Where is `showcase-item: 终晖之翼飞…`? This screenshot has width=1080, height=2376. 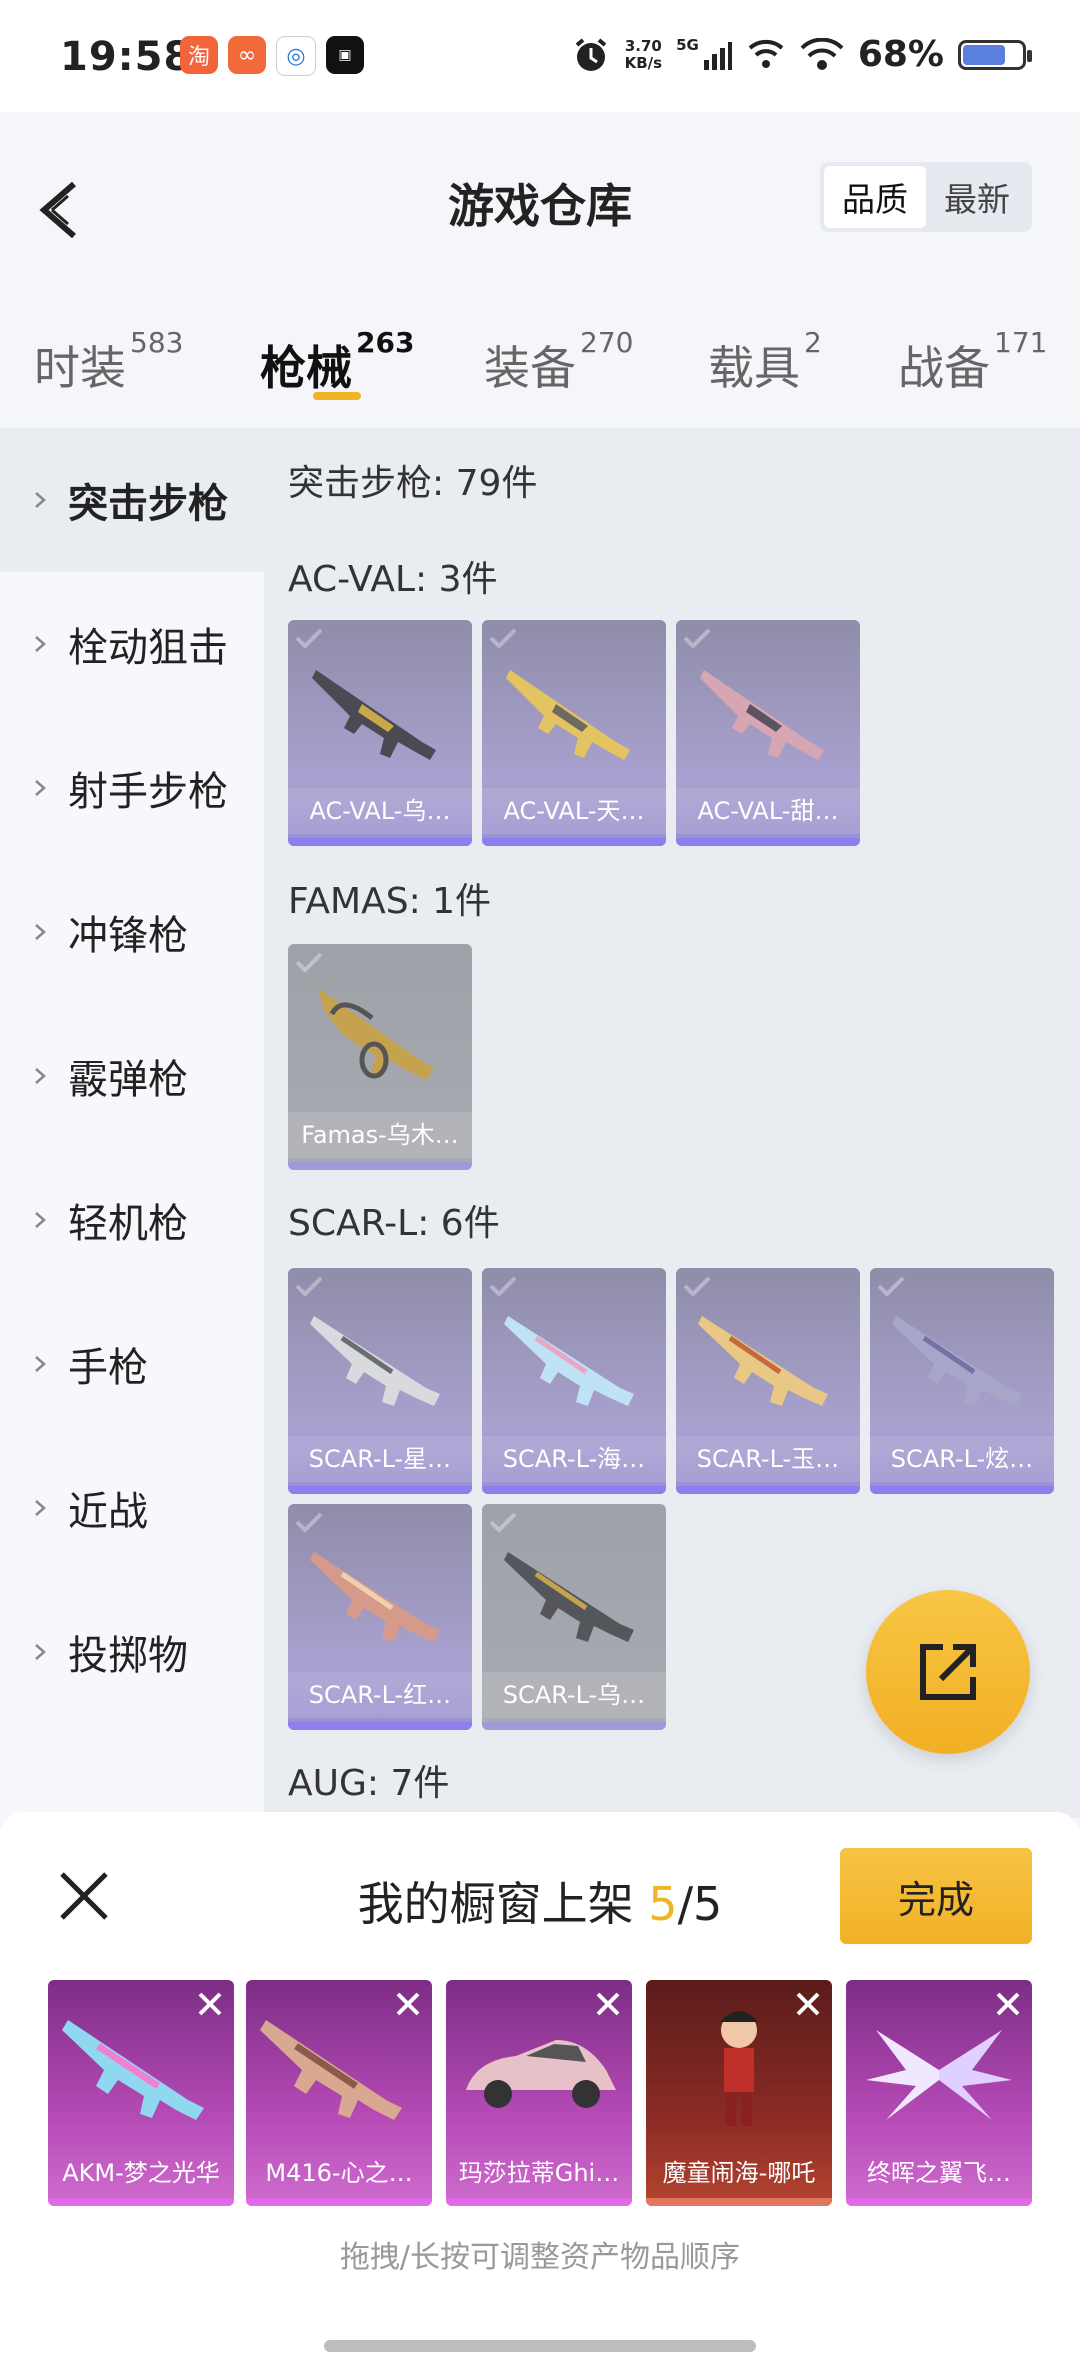
showcase-item: 终晖之翼飞… is located at coordinates (939, 2093).